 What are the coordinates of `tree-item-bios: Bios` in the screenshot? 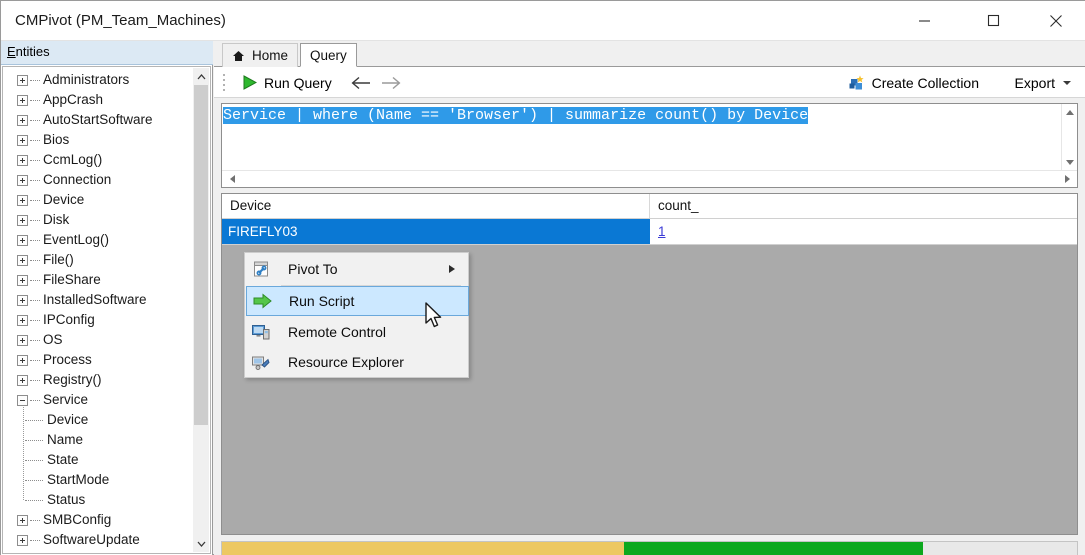 It's located at (98, 140).